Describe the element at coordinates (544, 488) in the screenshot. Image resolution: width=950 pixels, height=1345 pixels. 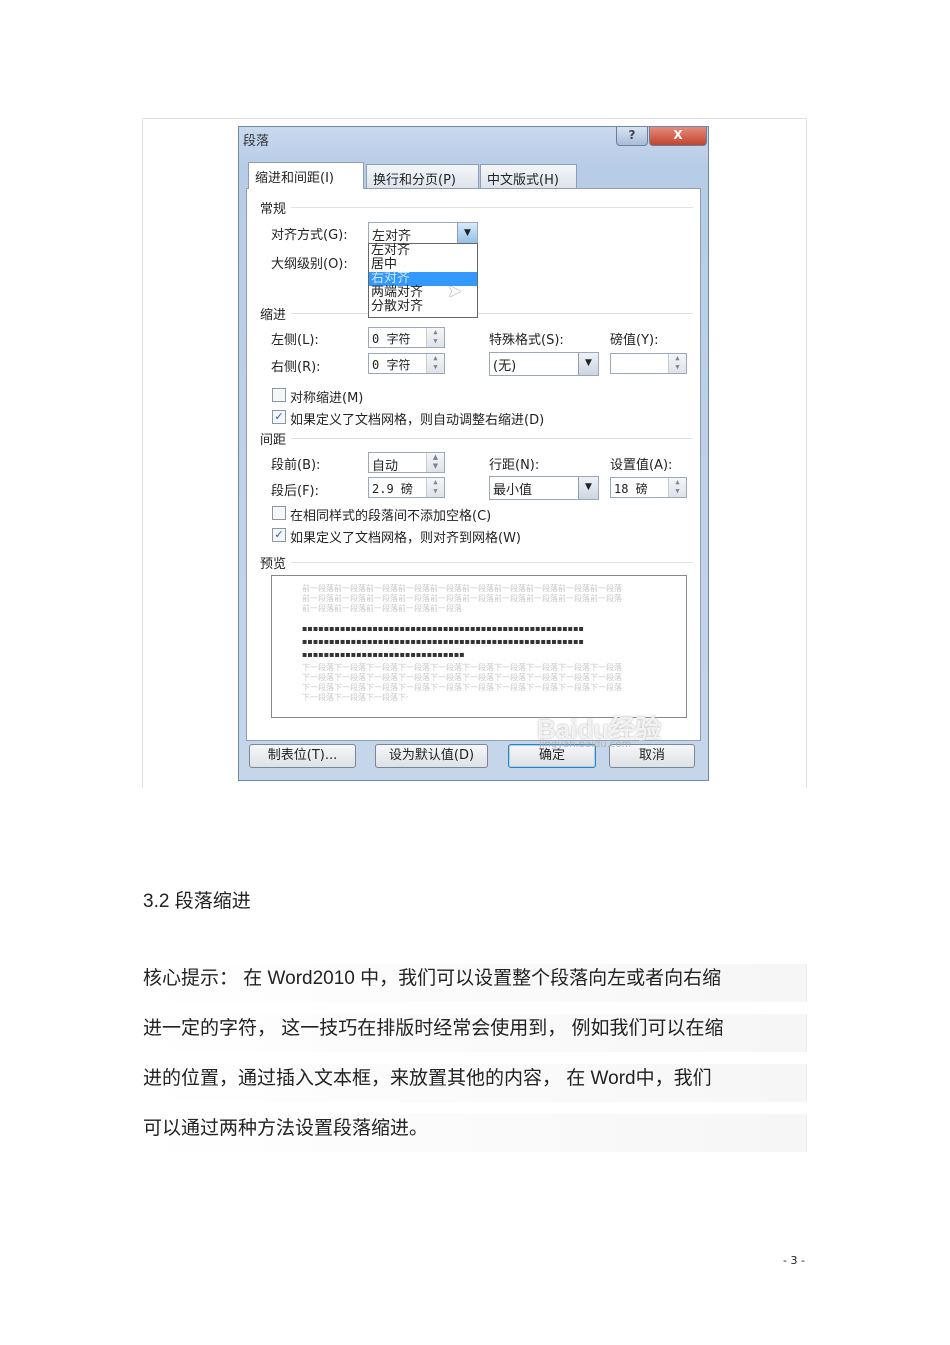
I see `line-spacing-select: 最小值 ▼` at that location.